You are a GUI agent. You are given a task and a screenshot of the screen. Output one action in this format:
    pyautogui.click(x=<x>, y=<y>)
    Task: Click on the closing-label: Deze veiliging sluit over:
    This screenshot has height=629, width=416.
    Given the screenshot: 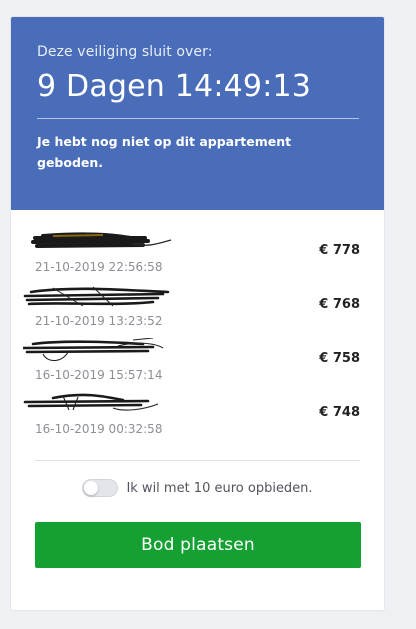 What is the action you would take?
    pyautogui.click(x=125, y=52)
    